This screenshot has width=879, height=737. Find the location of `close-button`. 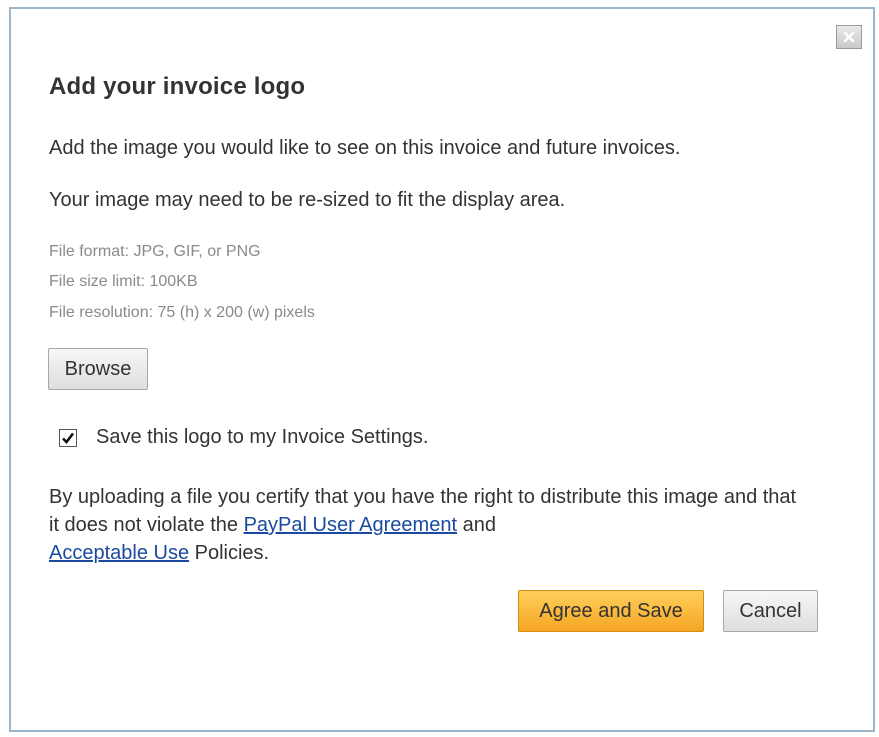

close-button is located at coordinates (849, 37).